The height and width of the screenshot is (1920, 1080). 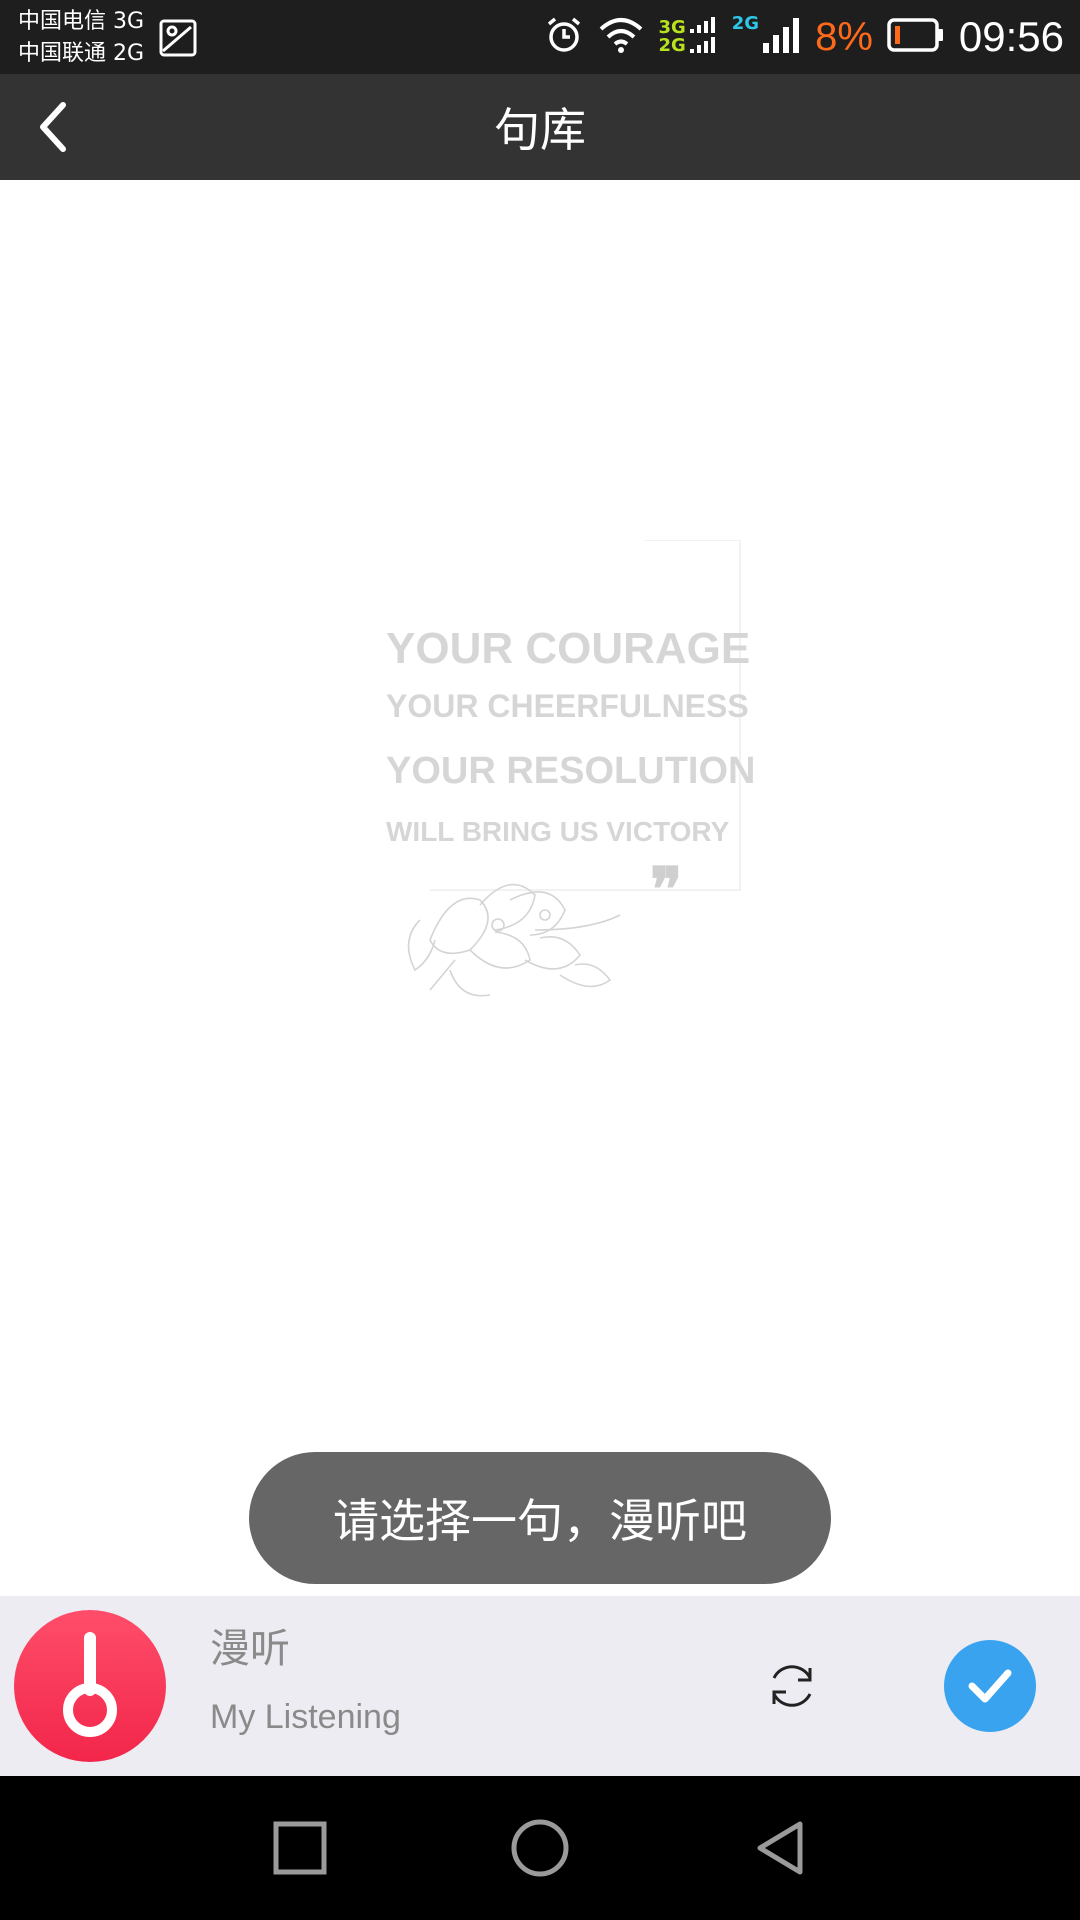 What do you see at coordinates (567, 706) in the screenshot?
I see `quote-line-2: YOUR CHEERFULNESS` at bounding box center [567, 706].